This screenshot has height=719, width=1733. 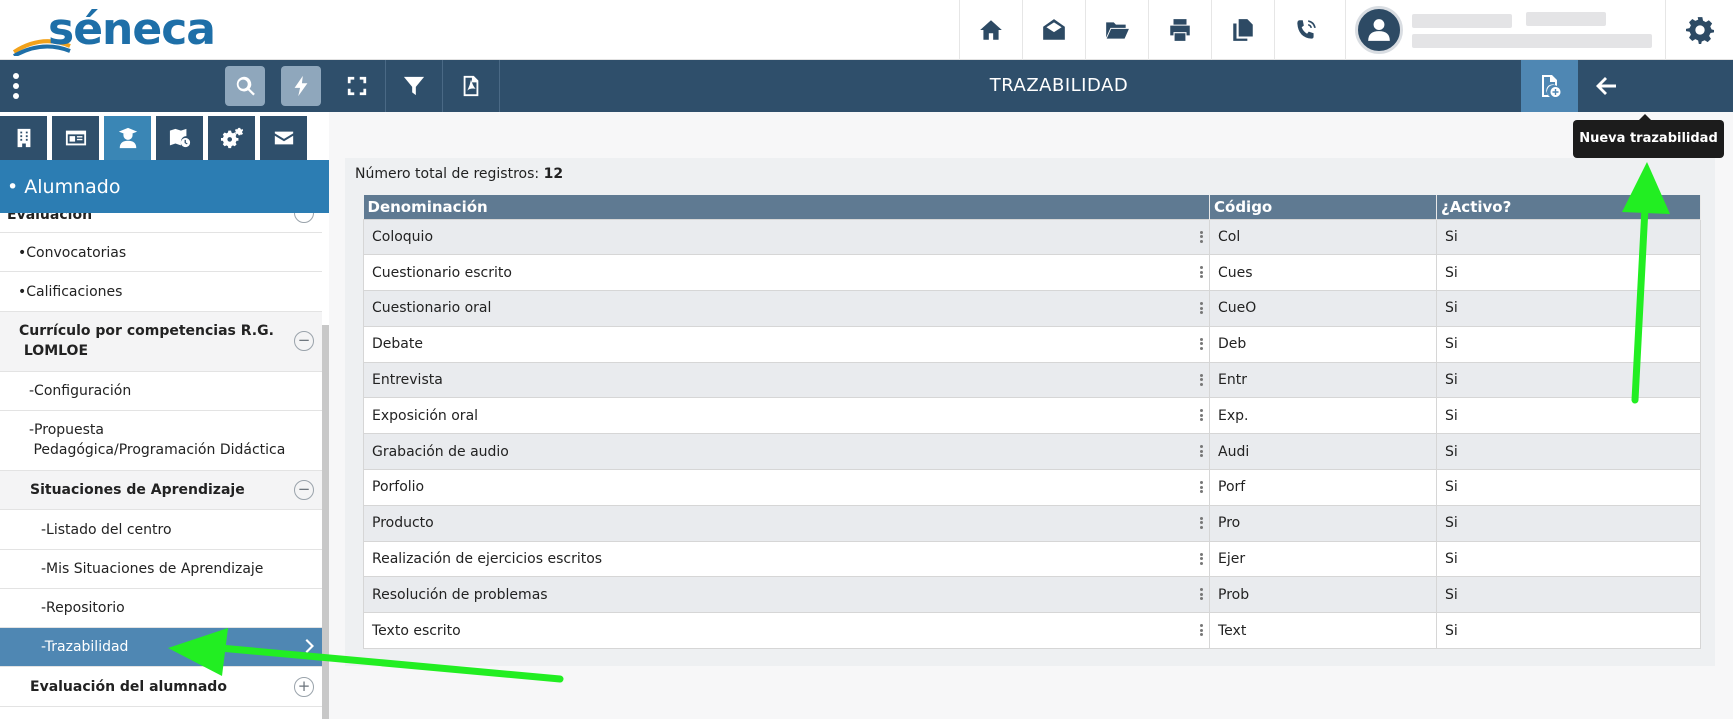 I want to click on expand-icon: +, so click(x=304, y=687).